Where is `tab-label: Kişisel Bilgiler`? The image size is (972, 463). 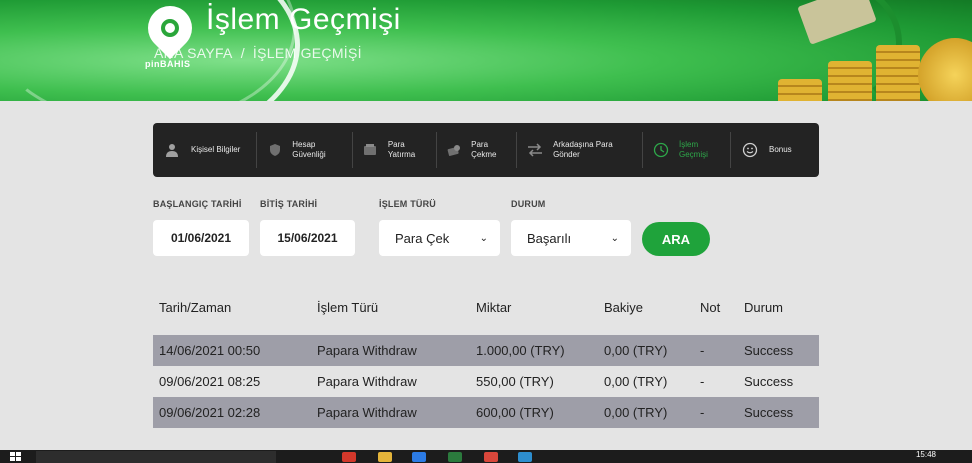
tab-label: Kişisel Bilgiler is located at coordinates (216, 149).